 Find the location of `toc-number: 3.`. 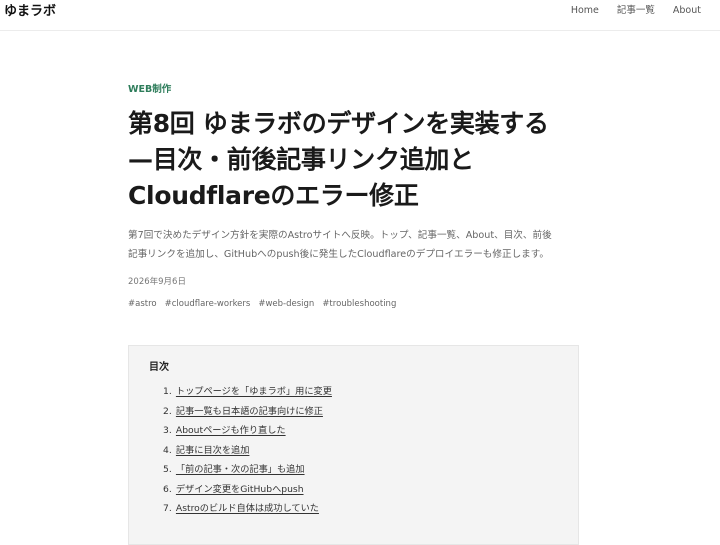

toc-number: 3. is located at coordinates (167, 430).